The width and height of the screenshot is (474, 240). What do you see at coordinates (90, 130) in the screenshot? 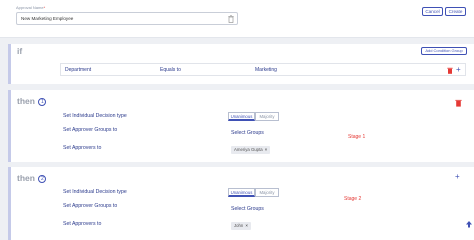
I see `approver-groups-label-1: Set Approver Groups to` at bounding box center [90, 130].